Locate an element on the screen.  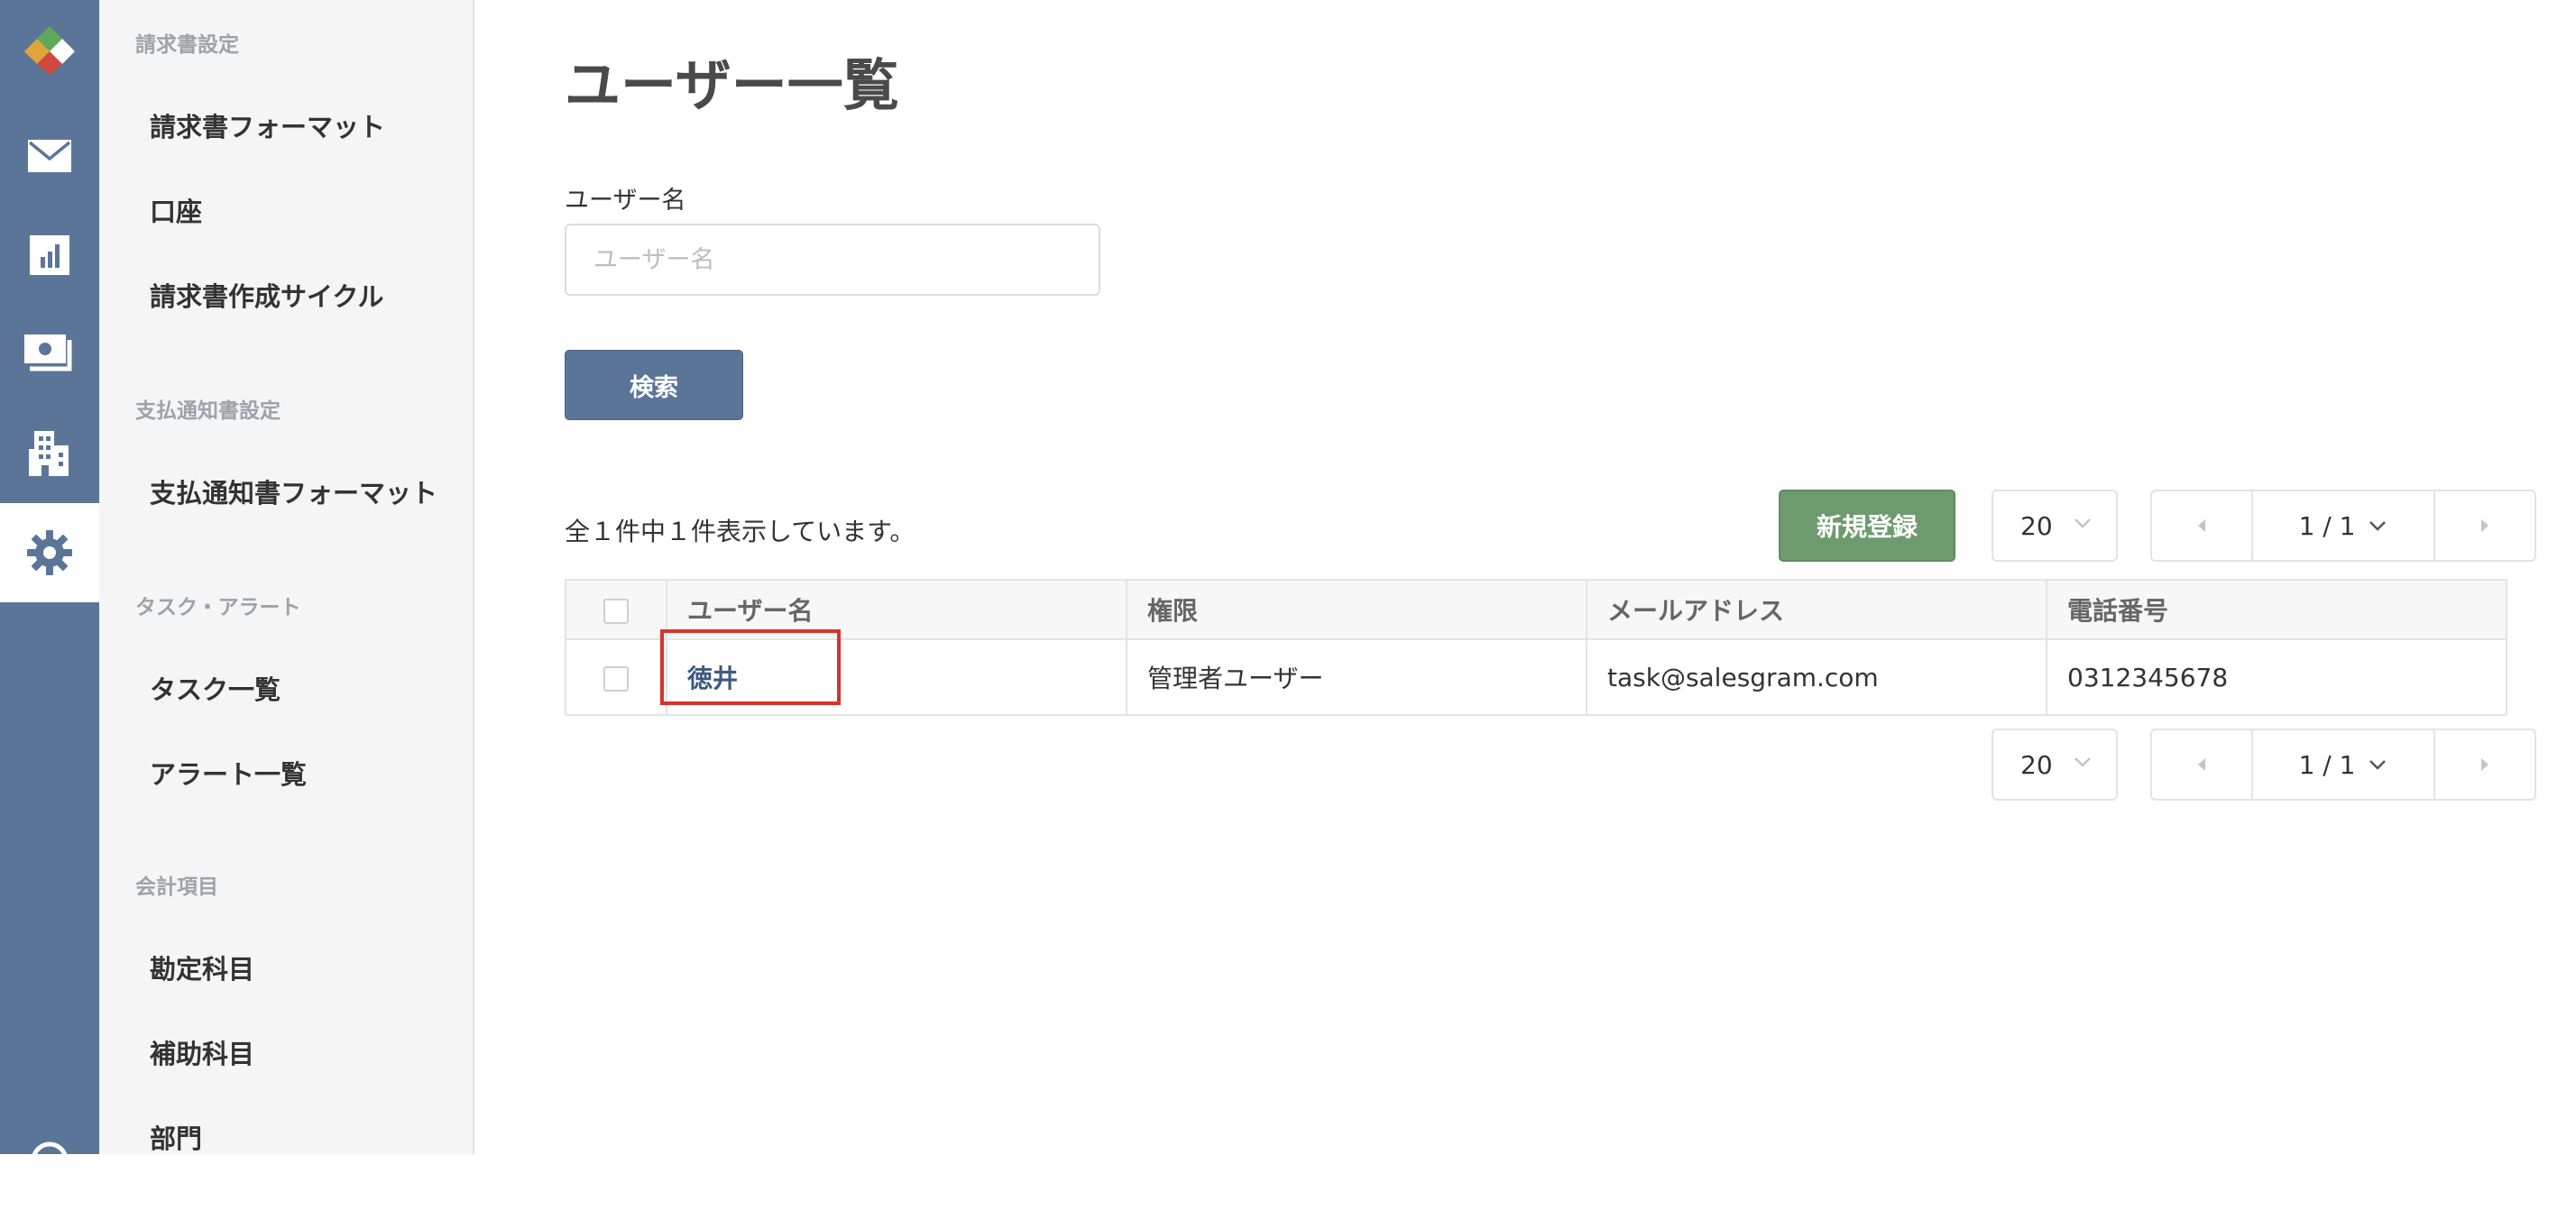
subnav-item-departments: 部門 is located at coordinates (176, 1137).